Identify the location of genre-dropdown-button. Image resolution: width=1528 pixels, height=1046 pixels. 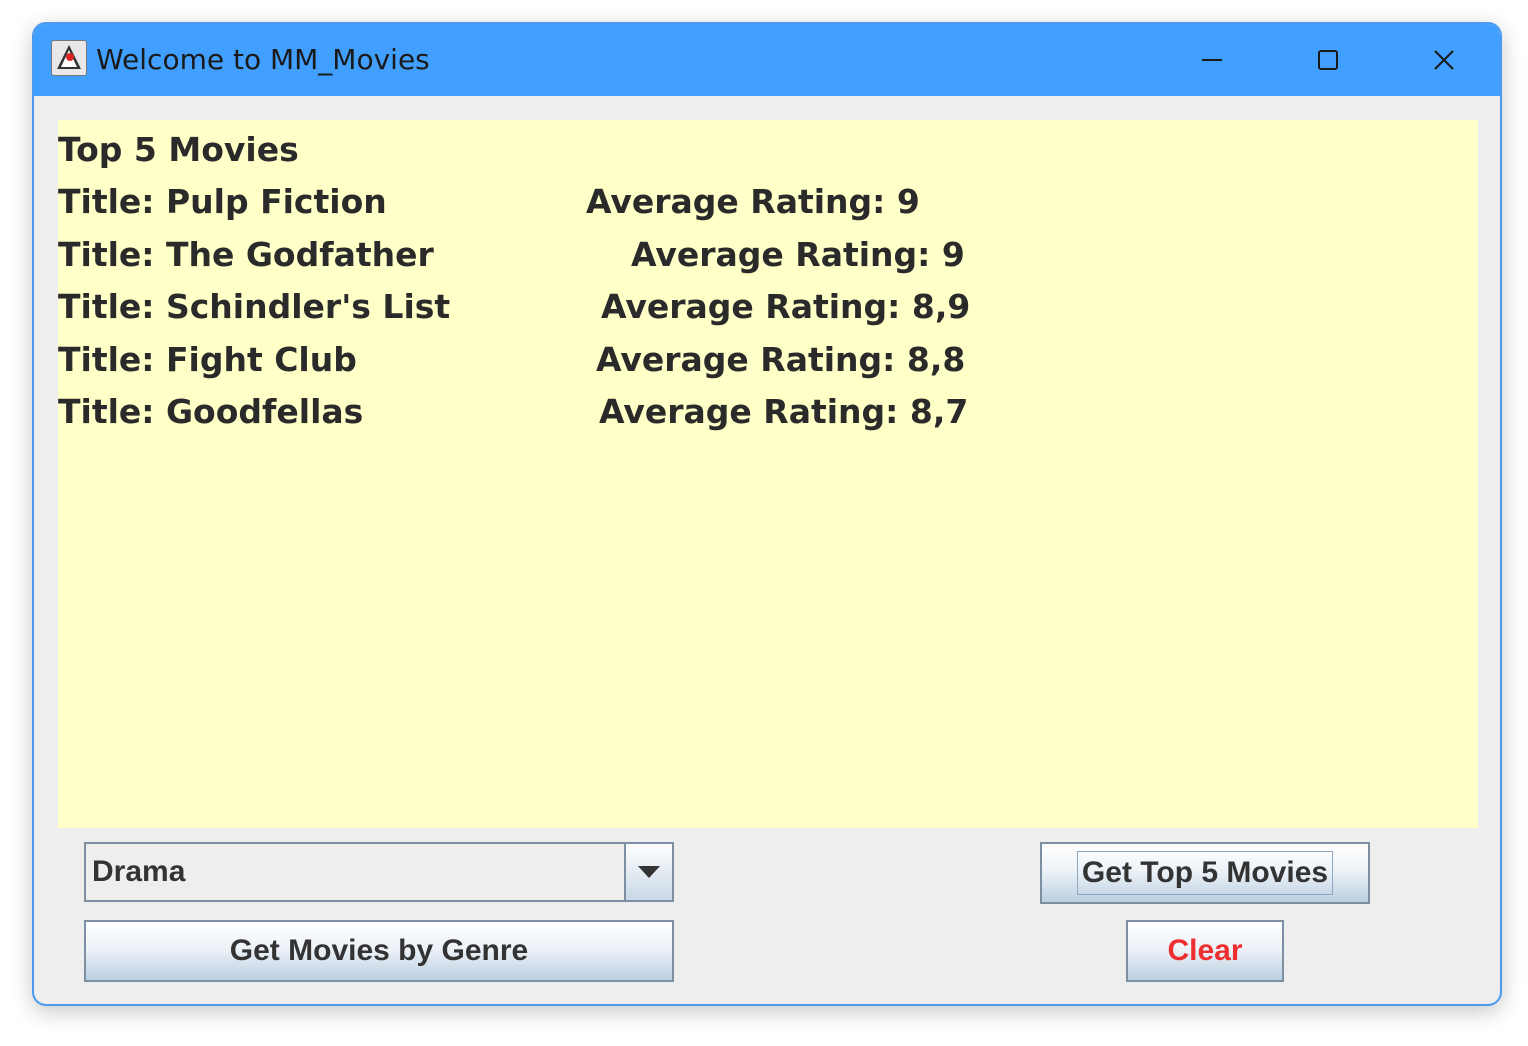
(648, 872).